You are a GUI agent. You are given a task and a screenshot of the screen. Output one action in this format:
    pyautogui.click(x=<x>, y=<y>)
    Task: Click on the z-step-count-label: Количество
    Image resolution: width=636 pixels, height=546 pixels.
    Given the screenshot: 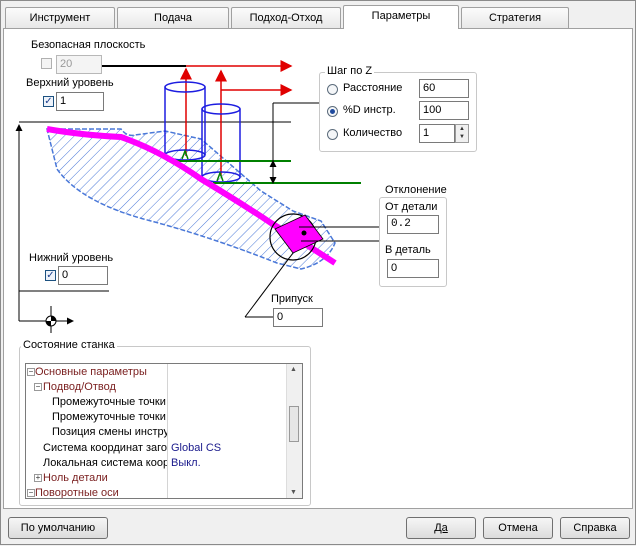 What is the action you would take?
    pyautogui.click(x=373, y=133)
    